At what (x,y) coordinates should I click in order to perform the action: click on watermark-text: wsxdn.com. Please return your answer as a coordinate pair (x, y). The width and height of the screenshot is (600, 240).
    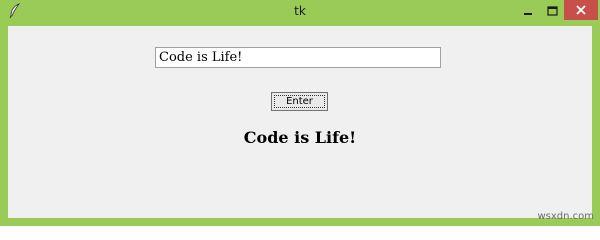
    Looking at the image, I should click on (565, 216).